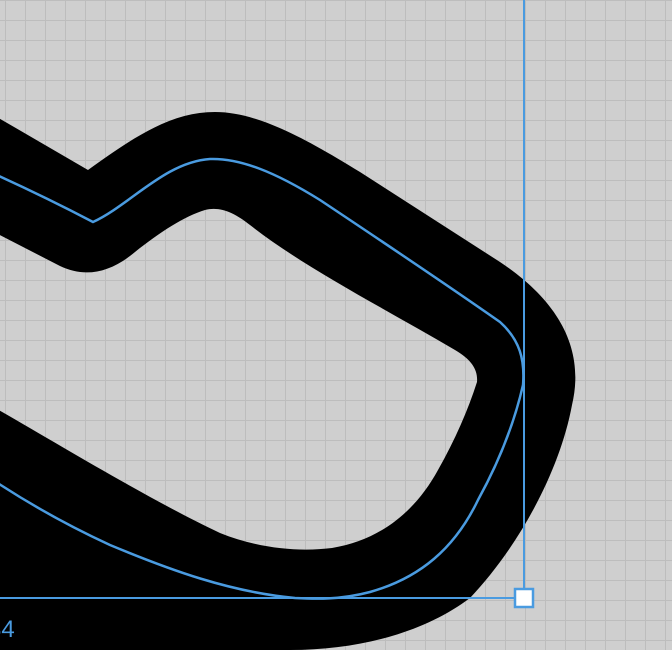  I want to click on measurement-readout: 34, so click(7, 630).